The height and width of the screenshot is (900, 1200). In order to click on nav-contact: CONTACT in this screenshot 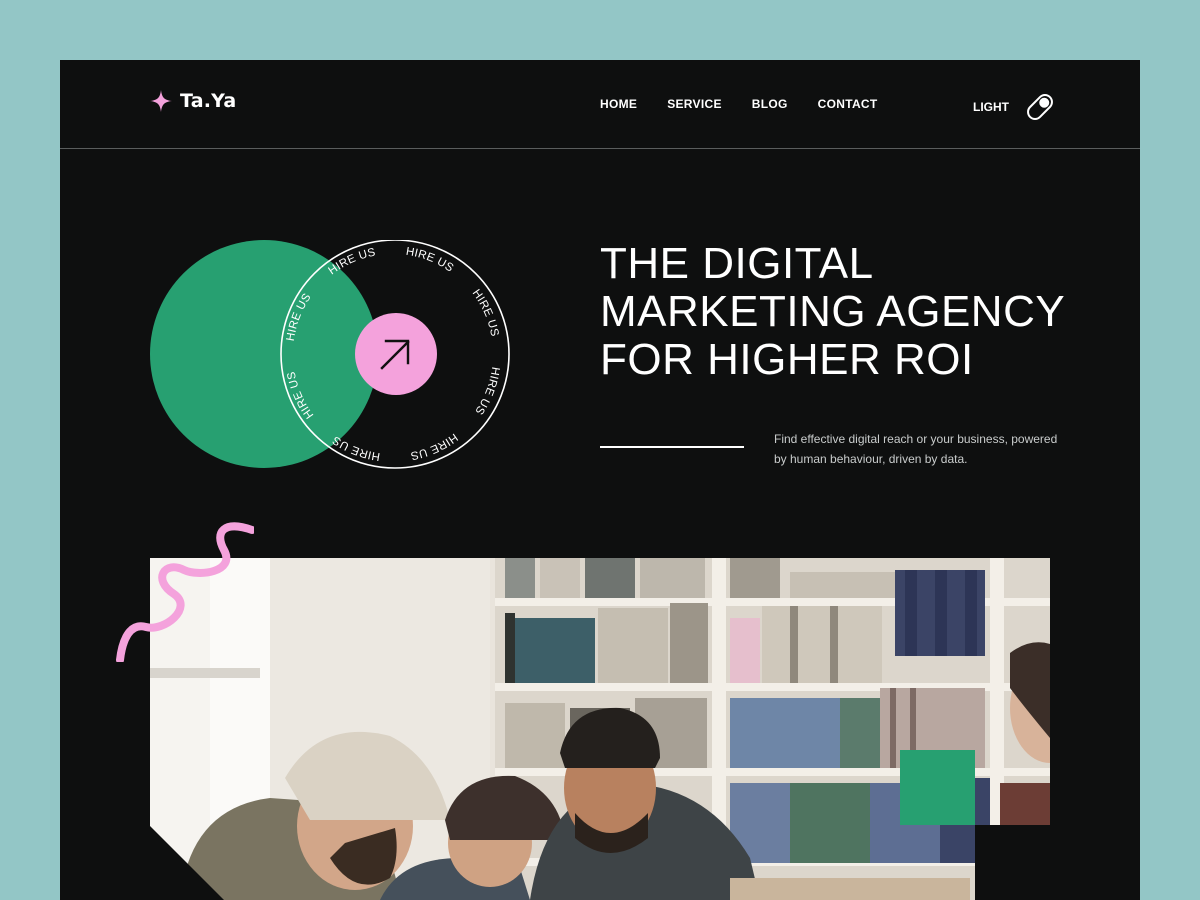, I will do `click(848, 104)`.